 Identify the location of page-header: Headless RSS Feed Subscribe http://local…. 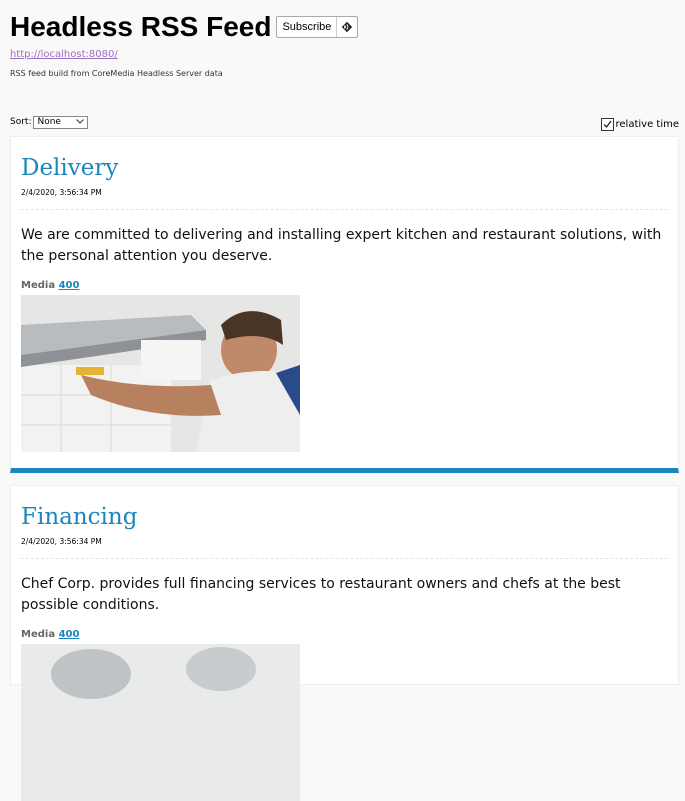
(342, 39).